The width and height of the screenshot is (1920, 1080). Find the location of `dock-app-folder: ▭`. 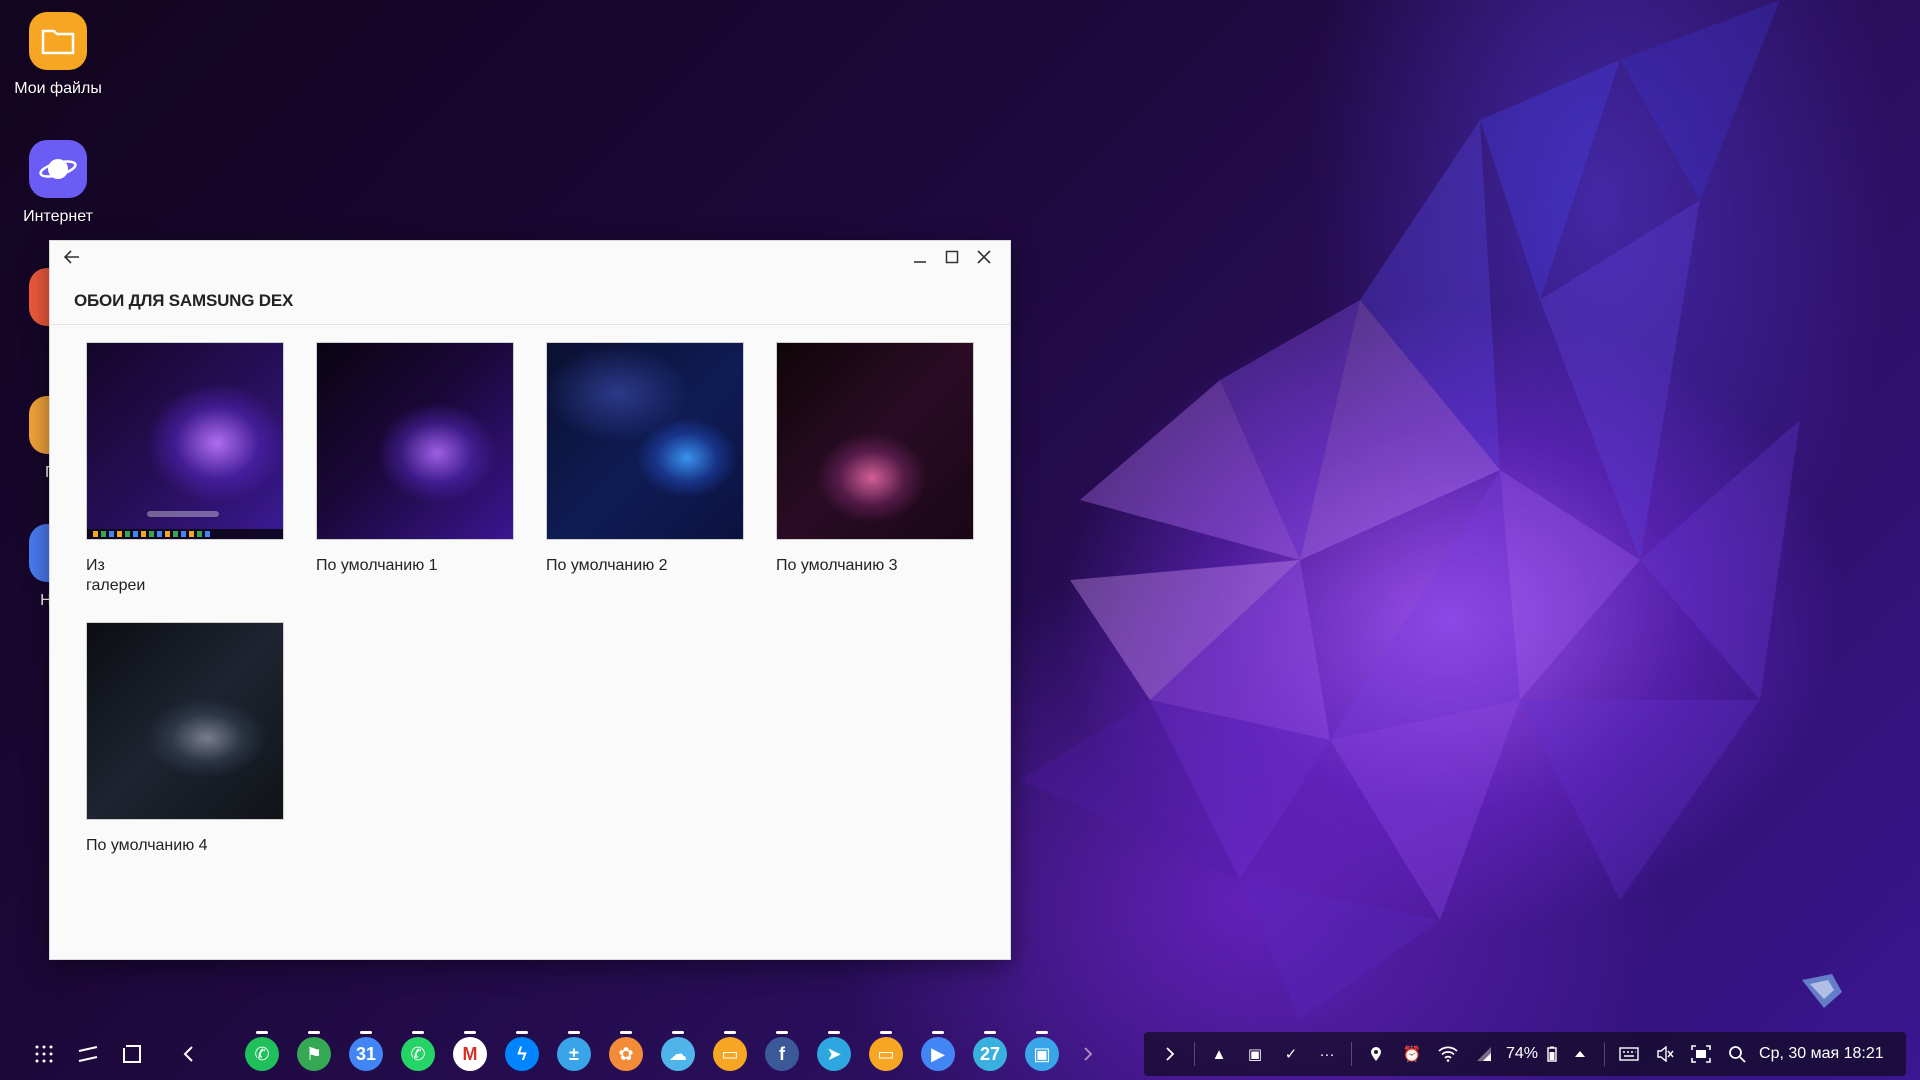

dock-app-folder: ▭ is located at coordinates (886, 1053).